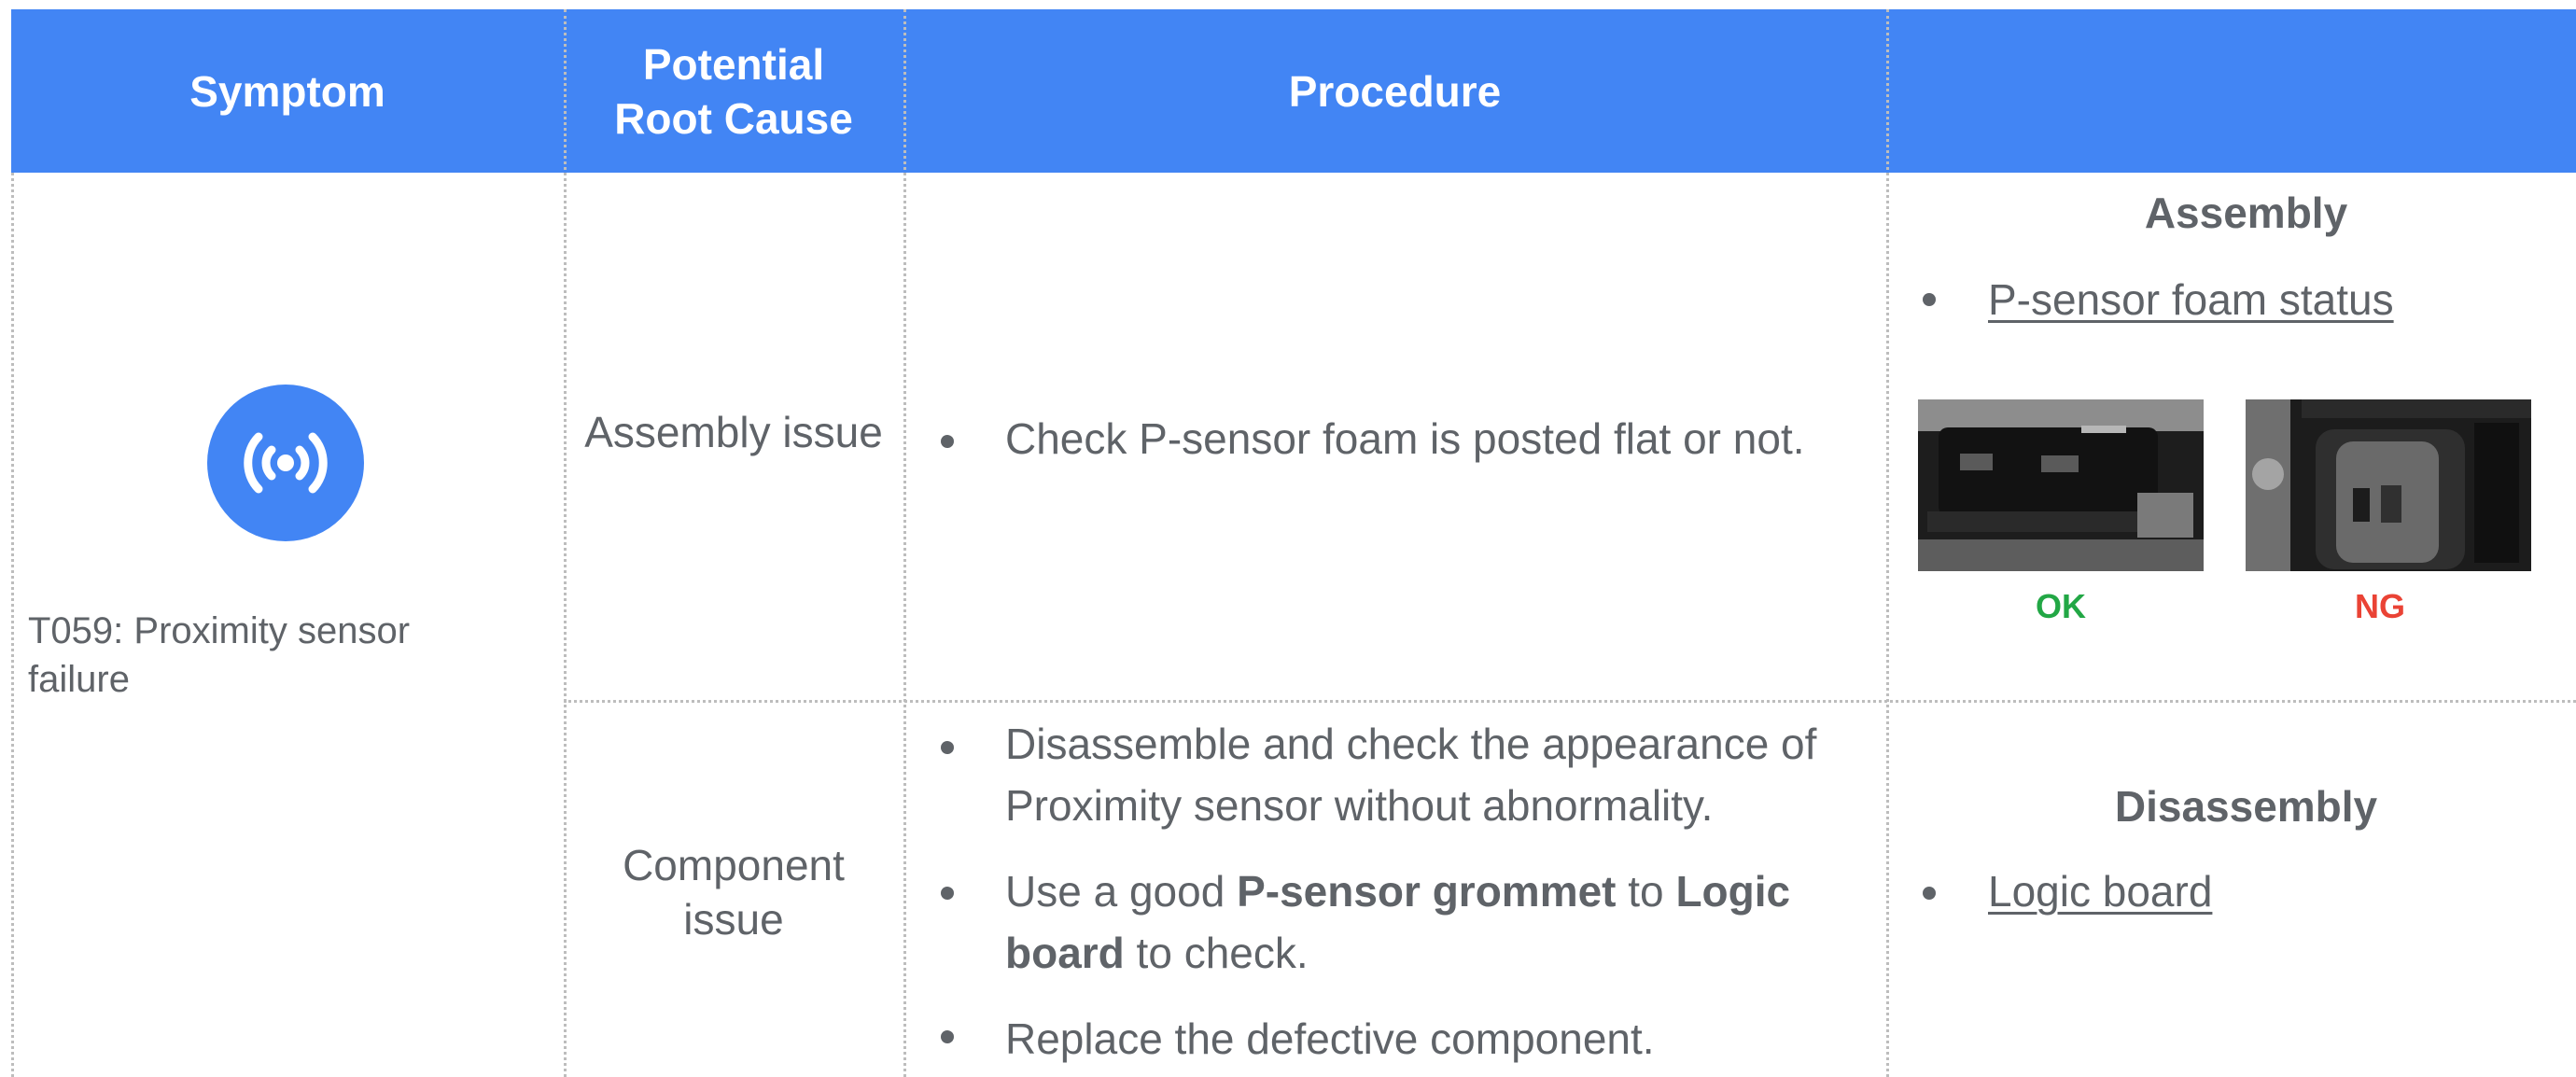 The width and height of the screenshot is (2576, 1077). What do you see at coordinates (733, 64) in the screenshot?
I see `header-potential-line: Potential` at bounding box center [733, 64].